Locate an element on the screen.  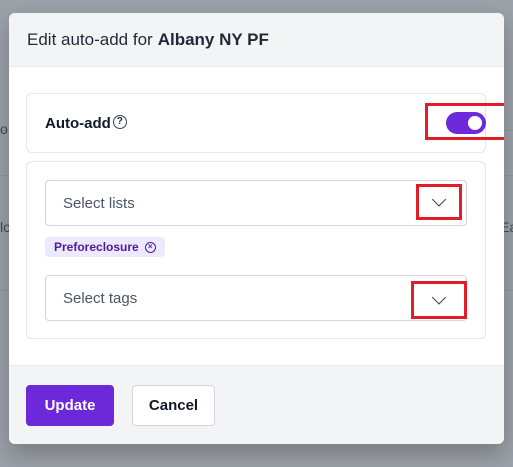
selected-list-chip: Preforeclosure × is located at coordinates (105, 247).